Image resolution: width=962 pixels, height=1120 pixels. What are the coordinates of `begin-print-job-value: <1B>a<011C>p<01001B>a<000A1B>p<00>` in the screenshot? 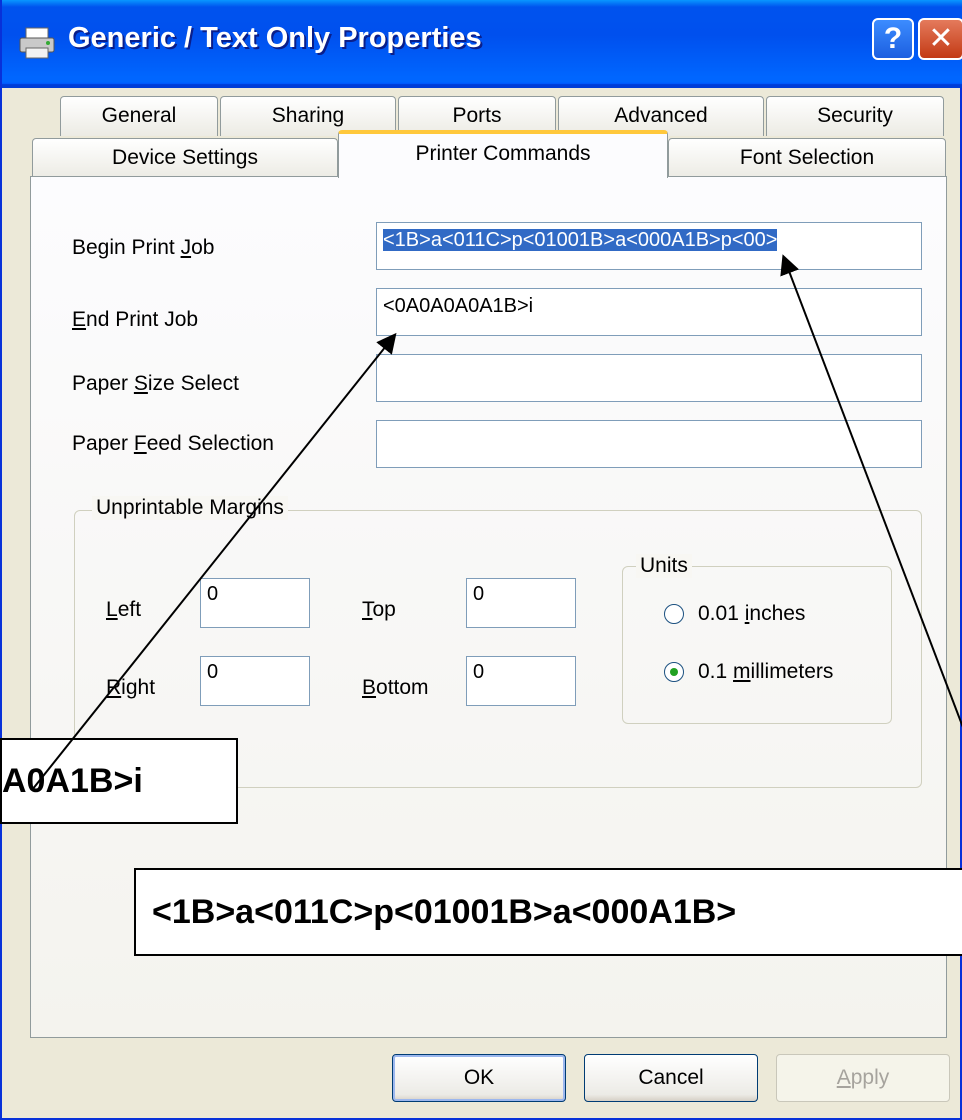 It's located at (580, 240).